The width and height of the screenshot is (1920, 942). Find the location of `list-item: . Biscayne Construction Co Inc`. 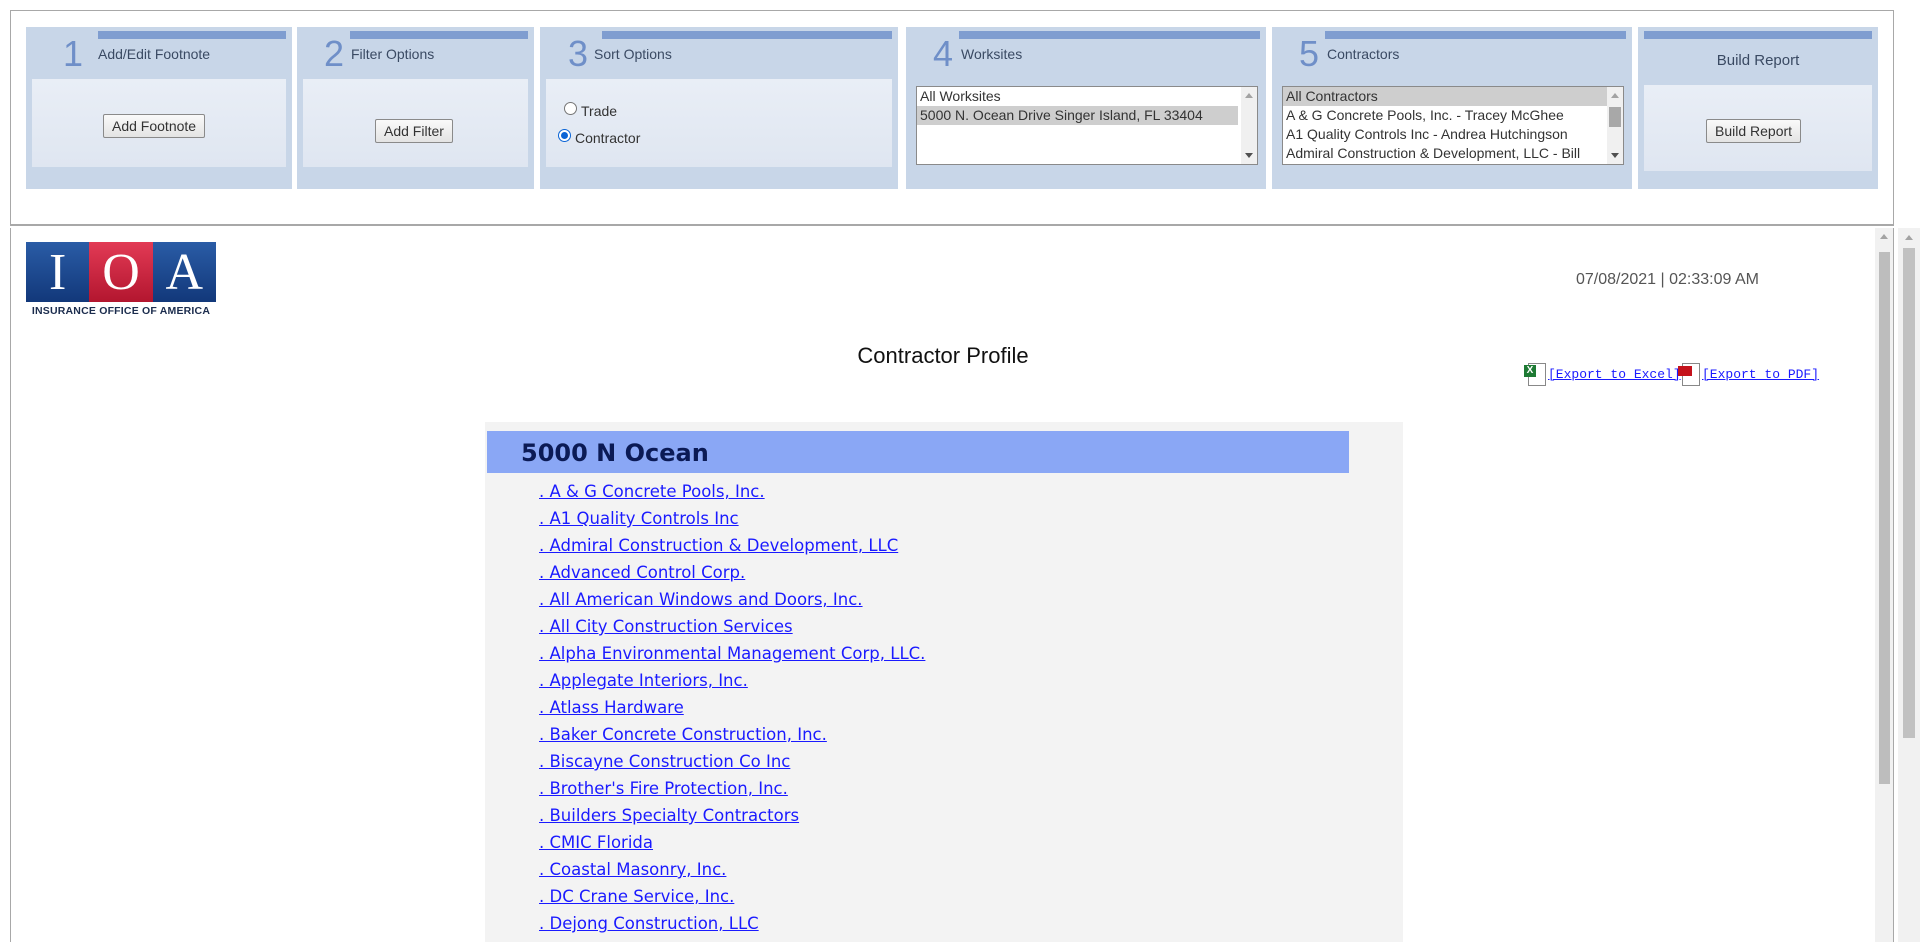

list-item: . Biscayne Construction Co Inc is located at coordinates (732, 761).